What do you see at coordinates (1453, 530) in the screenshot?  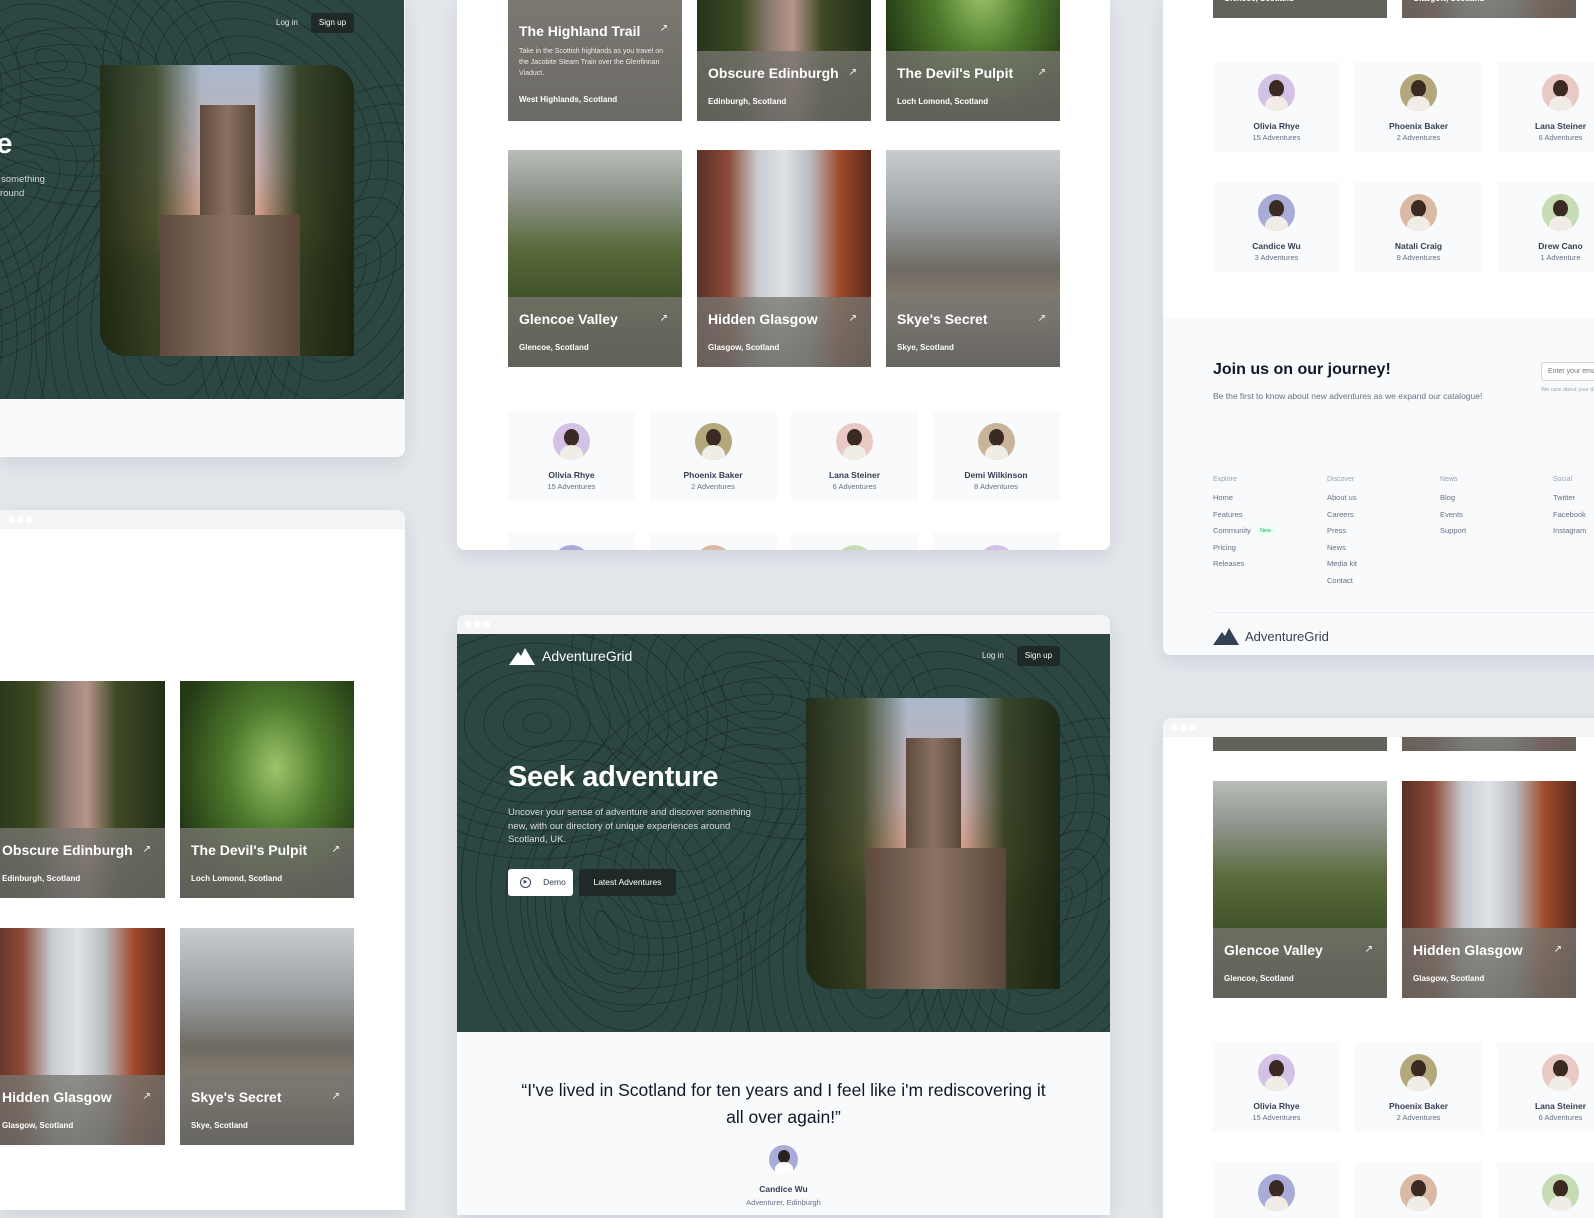 I see `footer-link: Support` at bounding box center [1453, 530].